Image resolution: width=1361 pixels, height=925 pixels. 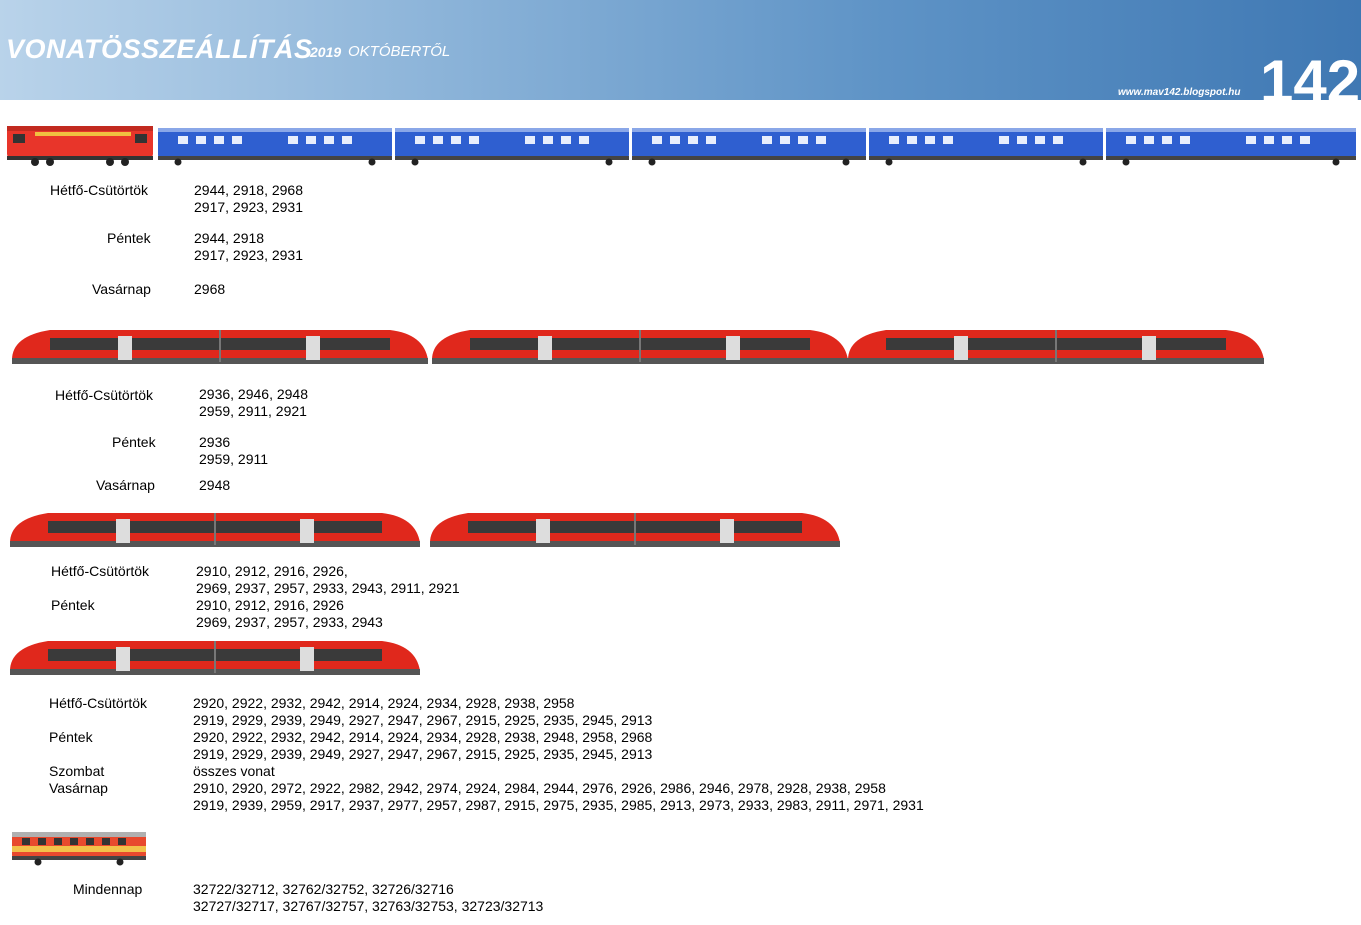 I want to click on train-desiro-double, so click(x=425, y=530).